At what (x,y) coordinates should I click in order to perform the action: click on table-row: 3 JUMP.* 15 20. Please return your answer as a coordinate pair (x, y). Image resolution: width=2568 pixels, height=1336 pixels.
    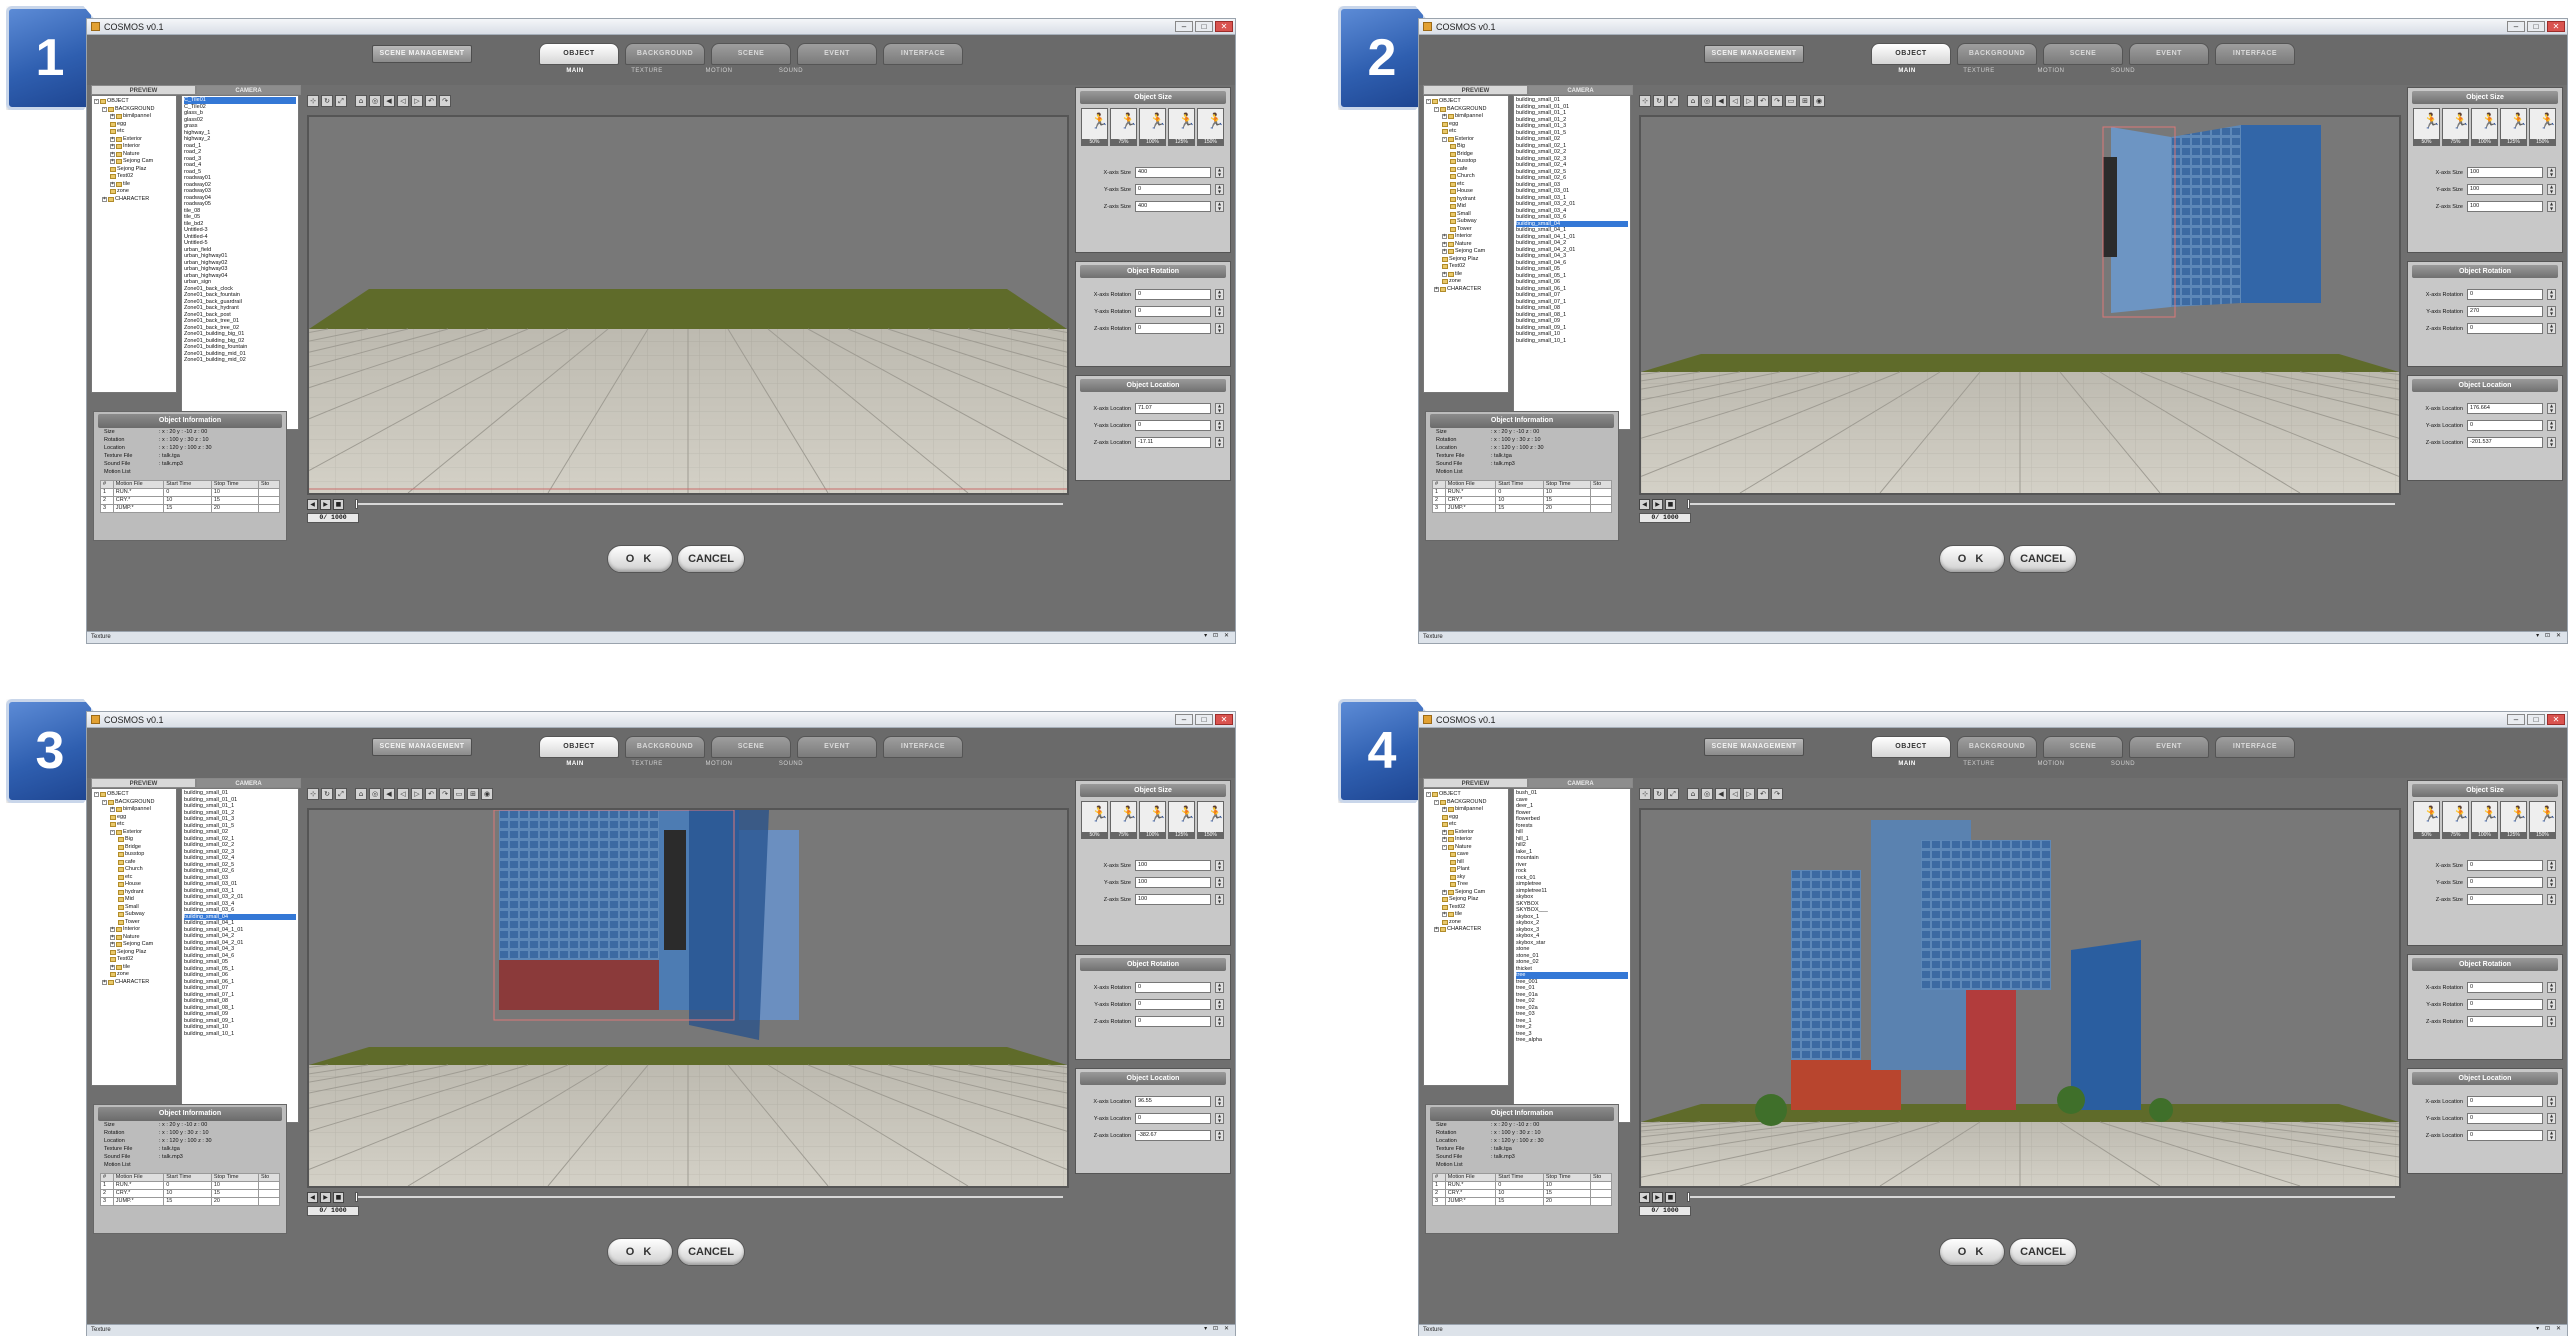
    Looking at the image, I should click on (190, 1201).